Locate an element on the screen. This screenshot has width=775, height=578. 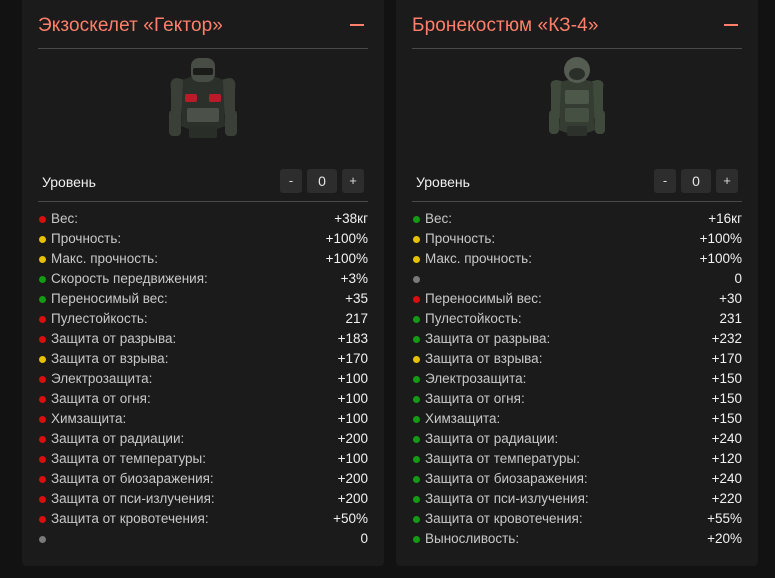
stat-value: +16кг is located at coordinates (725, 218).